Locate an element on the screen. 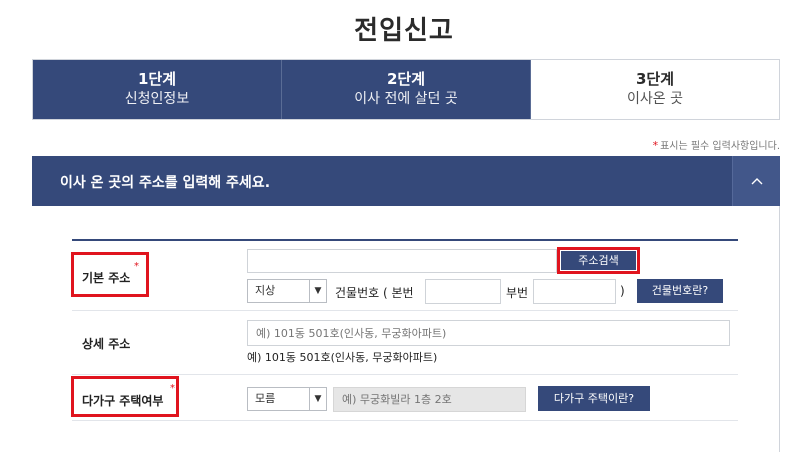  section-header: 이사 온 곳의 주소를 입력해 주세요. is located at coordinates (406, 181).